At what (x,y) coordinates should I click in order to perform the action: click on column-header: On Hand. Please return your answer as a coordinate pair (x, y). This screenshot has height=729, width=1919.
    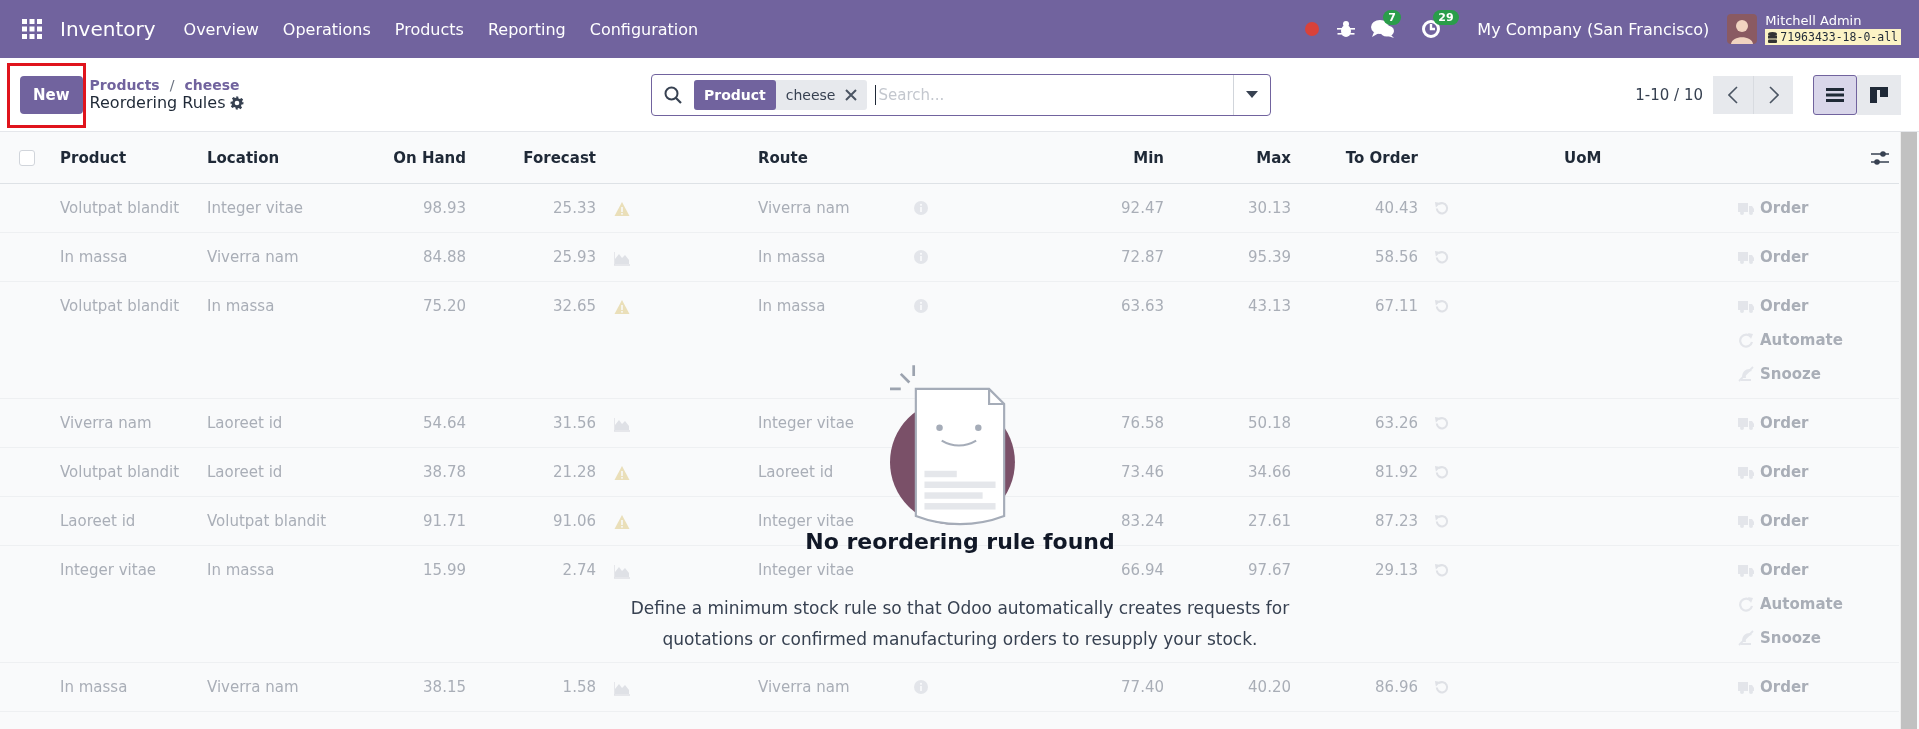
    Looking at the image, I should click on (429, 157).